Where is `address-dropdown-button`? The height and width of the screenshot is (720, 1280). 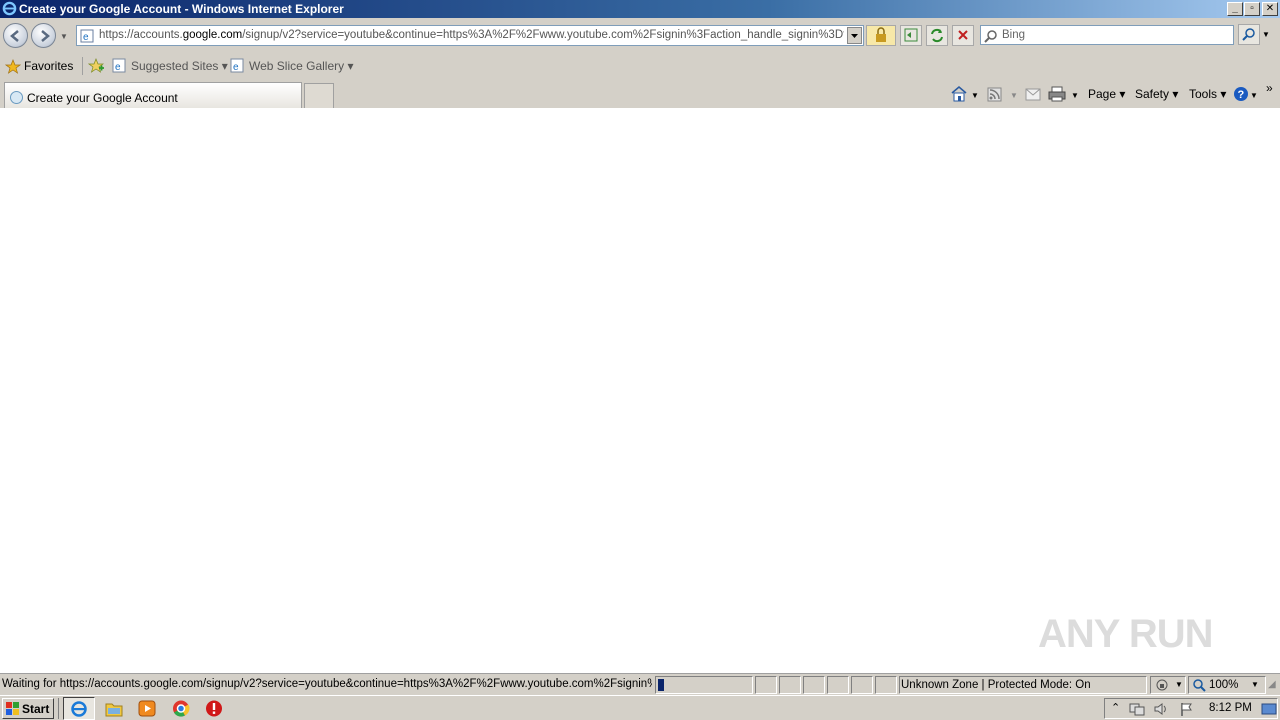
address-dropdown-button is located at coordinates (854, 35).